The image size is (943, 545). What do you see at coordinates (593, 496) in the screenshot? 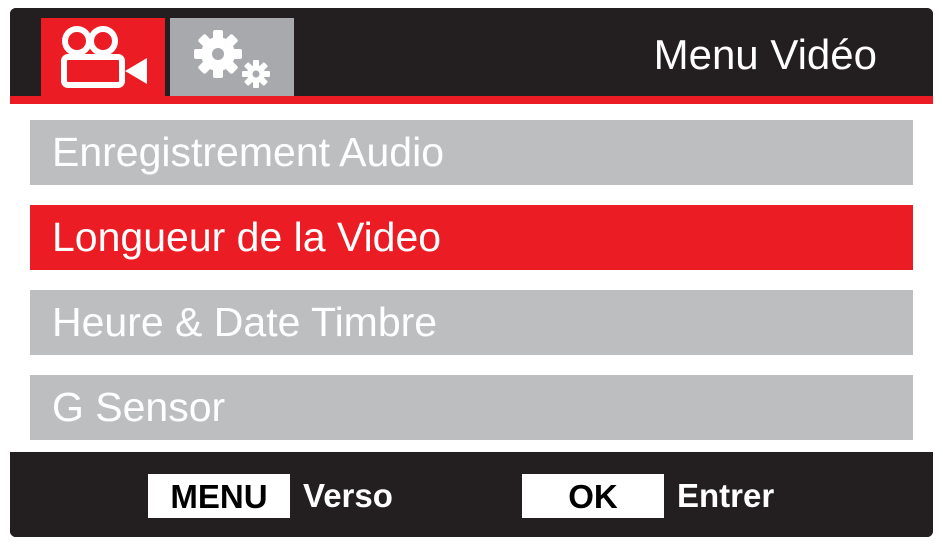
I see `ok-key: OK` at bounding box center [593, 496].